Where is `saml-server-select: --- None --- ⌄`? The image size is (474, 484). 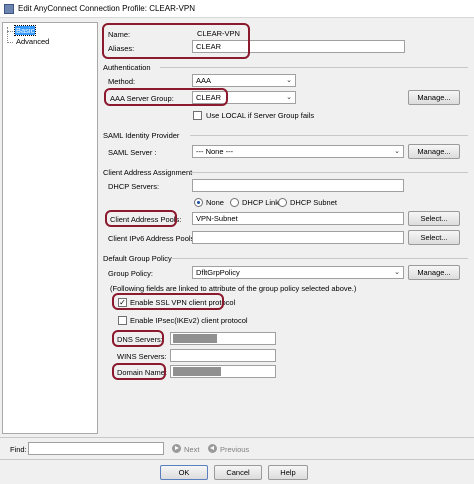
saml-server-select: --- None --- ⌄ is located at coordinates (298, 151).